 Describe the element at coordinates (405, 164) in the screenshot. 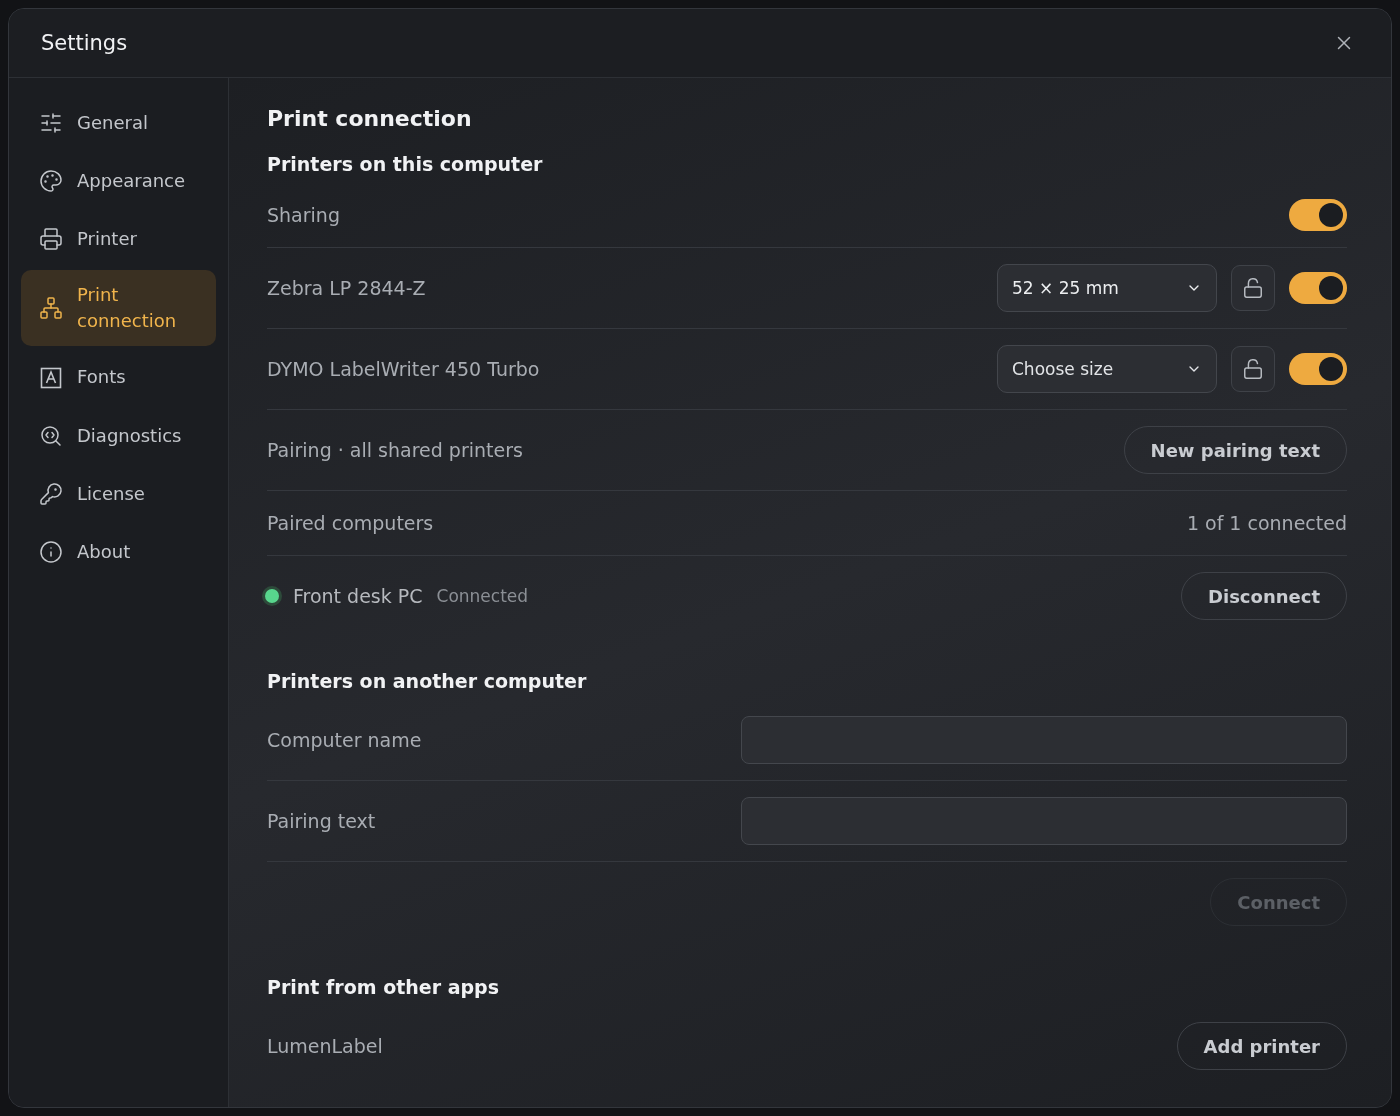

I see `section-heading: Printers on this computer` at that location.